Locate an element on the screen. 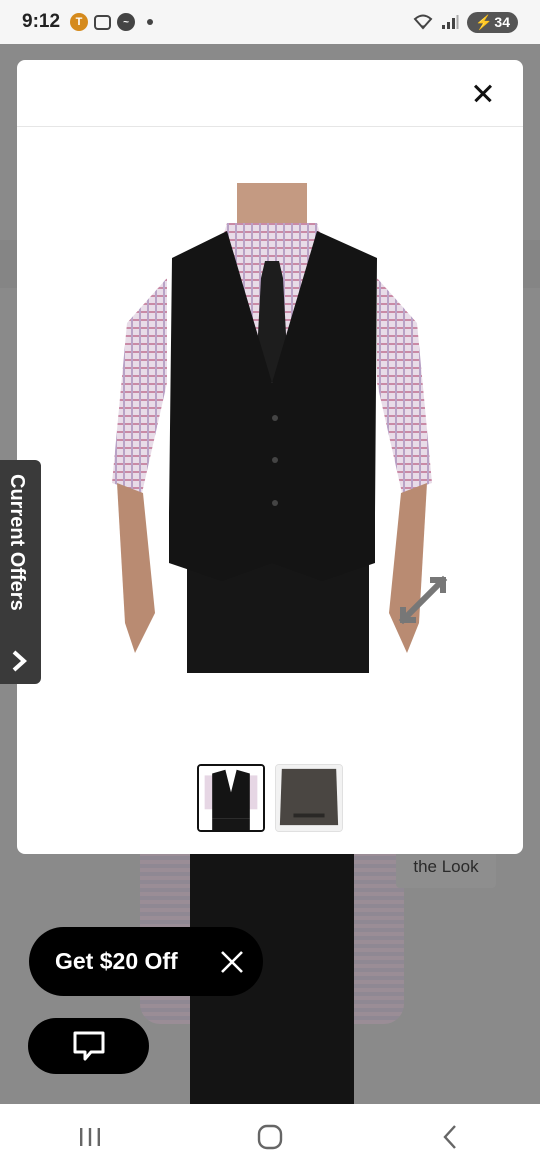  screenshot-icon is located at coordinates (103, 22).